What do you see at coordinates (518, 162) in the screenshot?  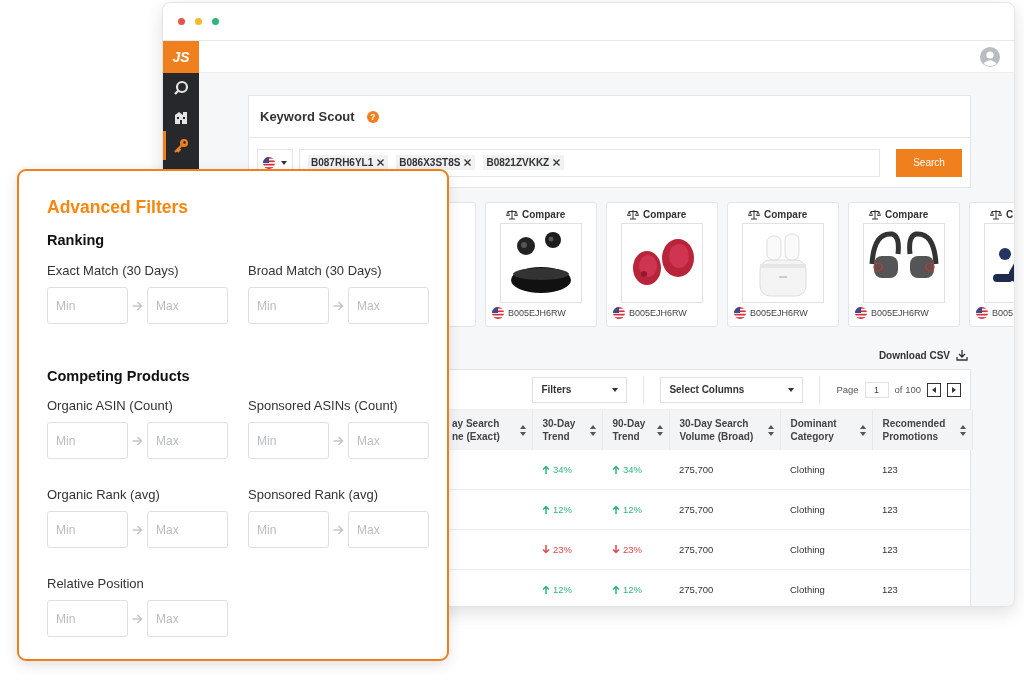 I see `tag-label: B0821ZVKKZ` at bounding box center [518, 162].